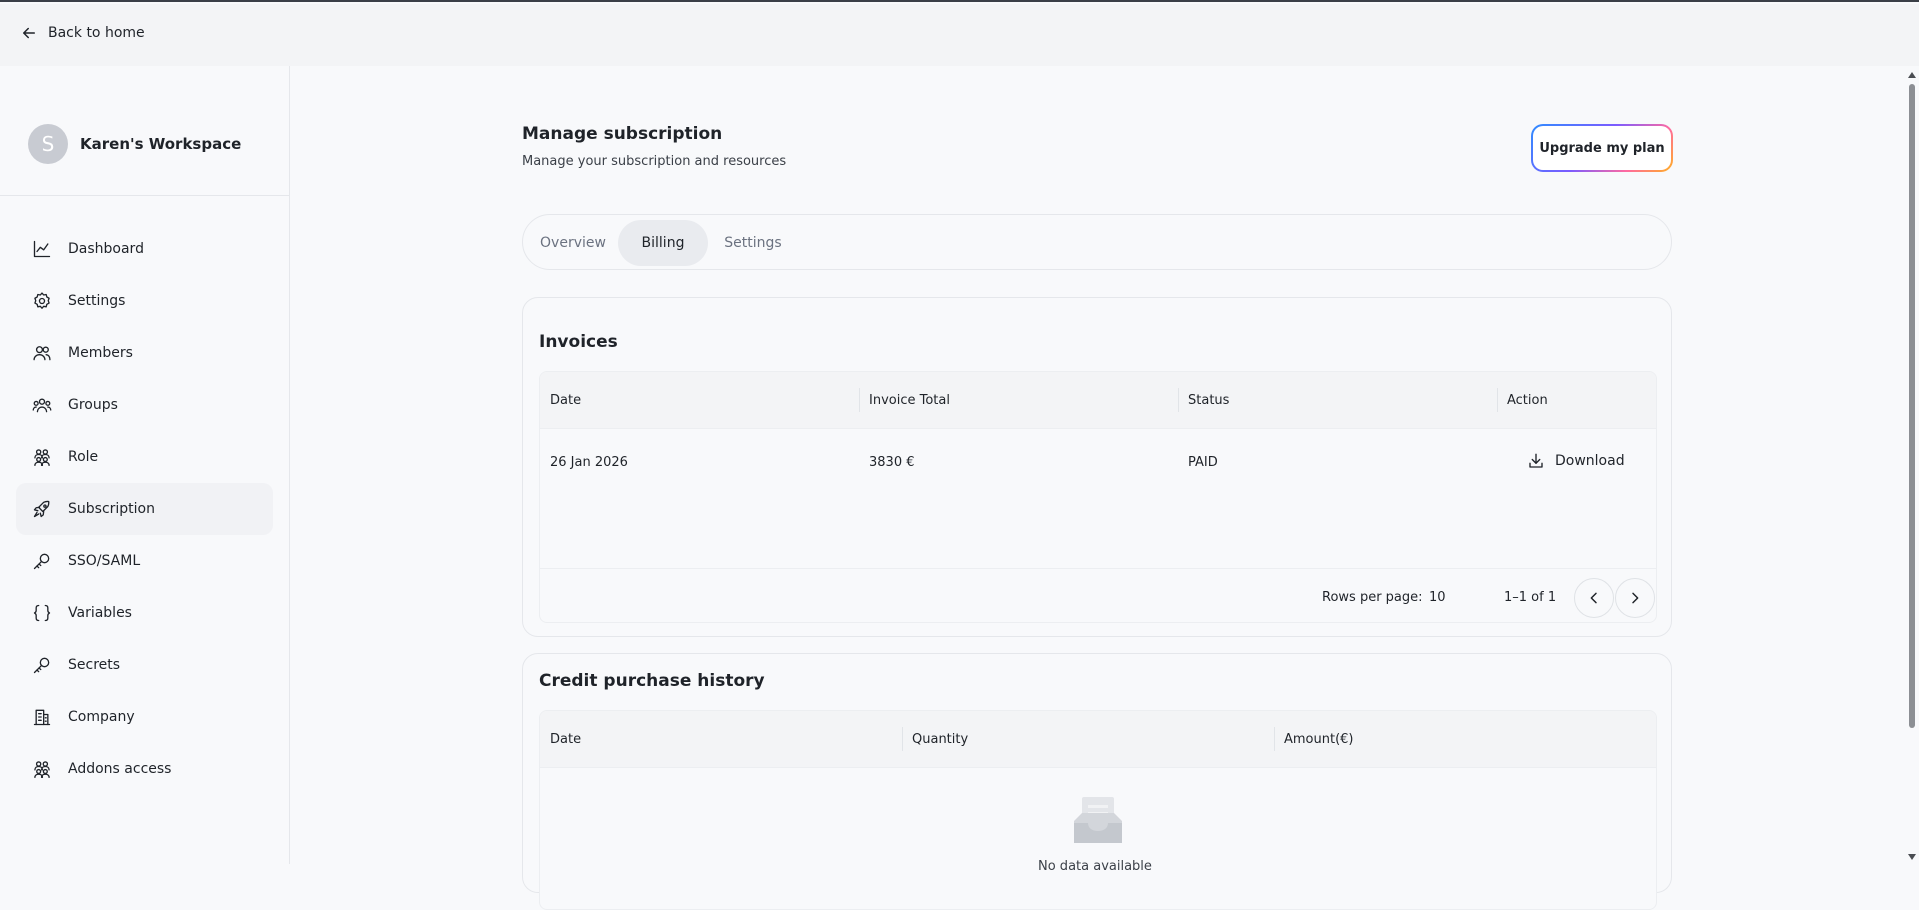 Image resolution: width=1919 pixels, height=910 pixels. What do you see at coordinates (1098, 568) in the screenshot?
I see `table-footer-divider` at bounding box center [1098, 568].